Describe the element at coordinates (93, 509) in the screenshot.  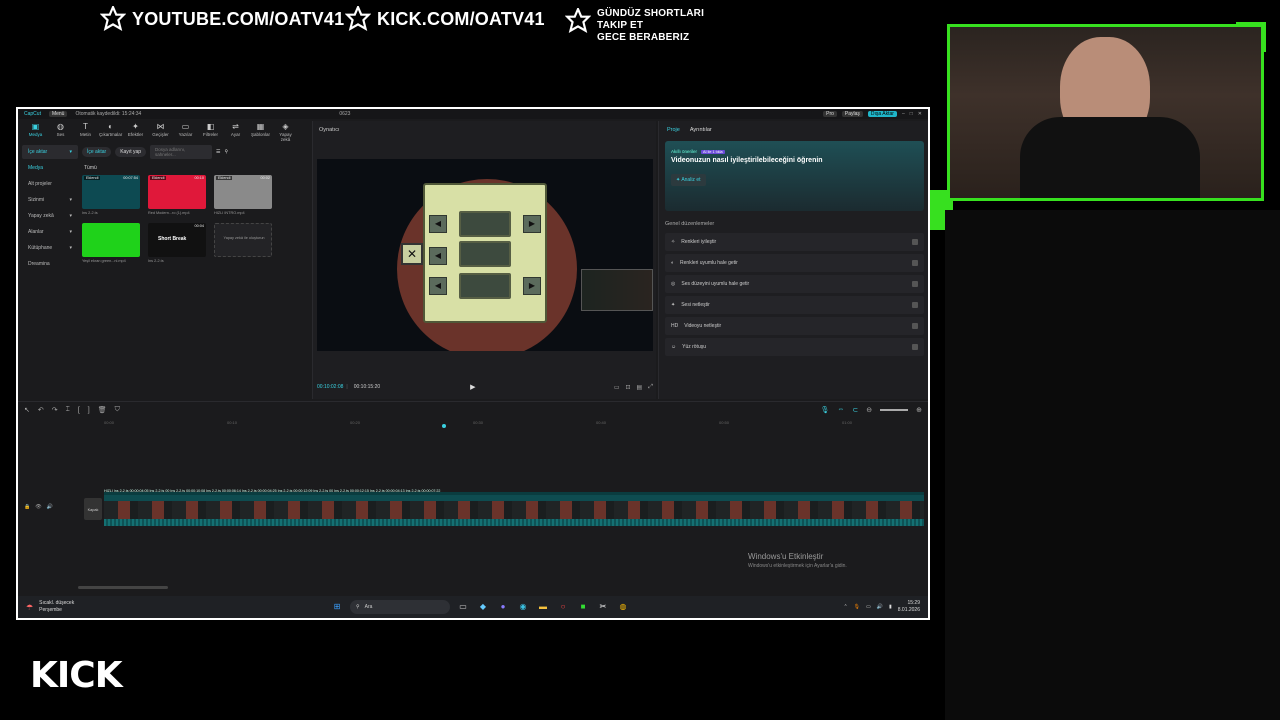
I see `cover-button: Kapak` at that location.